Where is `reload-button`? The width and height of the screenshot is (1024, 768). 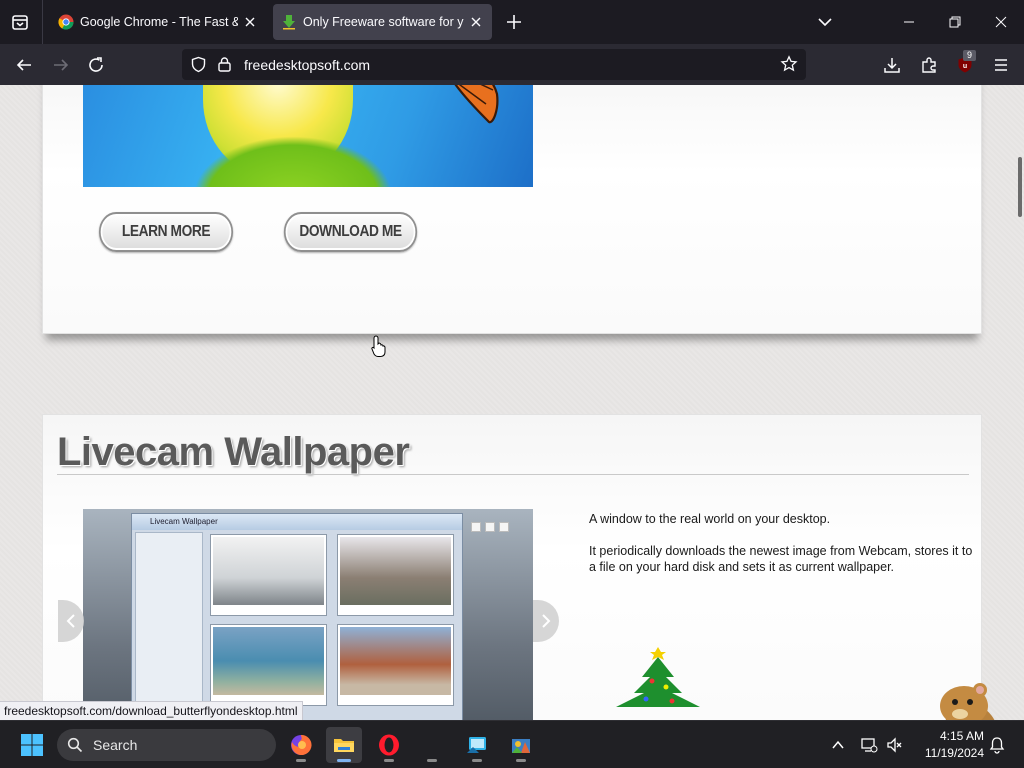
reload-button is located at coordinates (96, 65).